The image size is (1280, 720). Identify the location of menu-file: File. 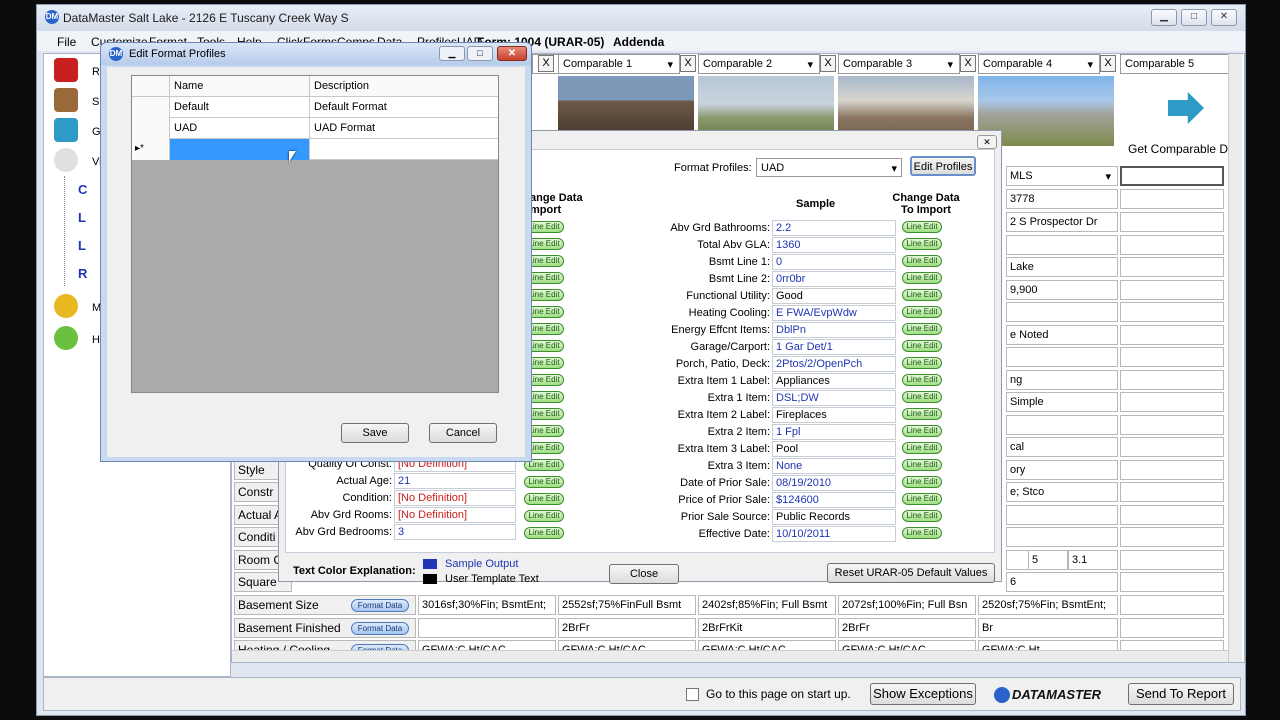
(66, 42).